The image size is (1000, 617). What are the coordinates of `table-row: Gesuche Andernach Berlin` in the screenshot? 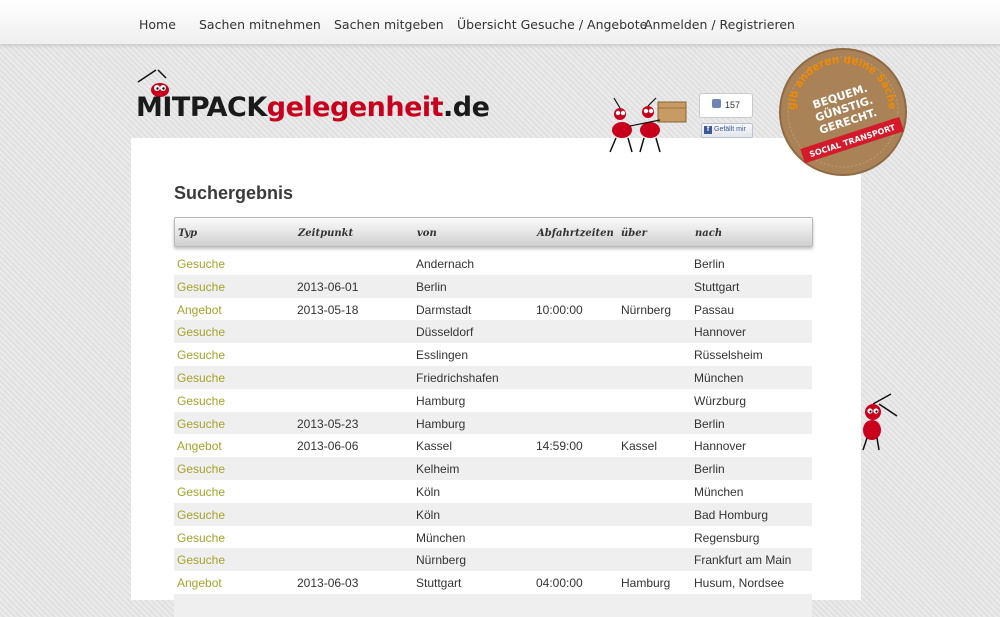 It's located at (493, 263).